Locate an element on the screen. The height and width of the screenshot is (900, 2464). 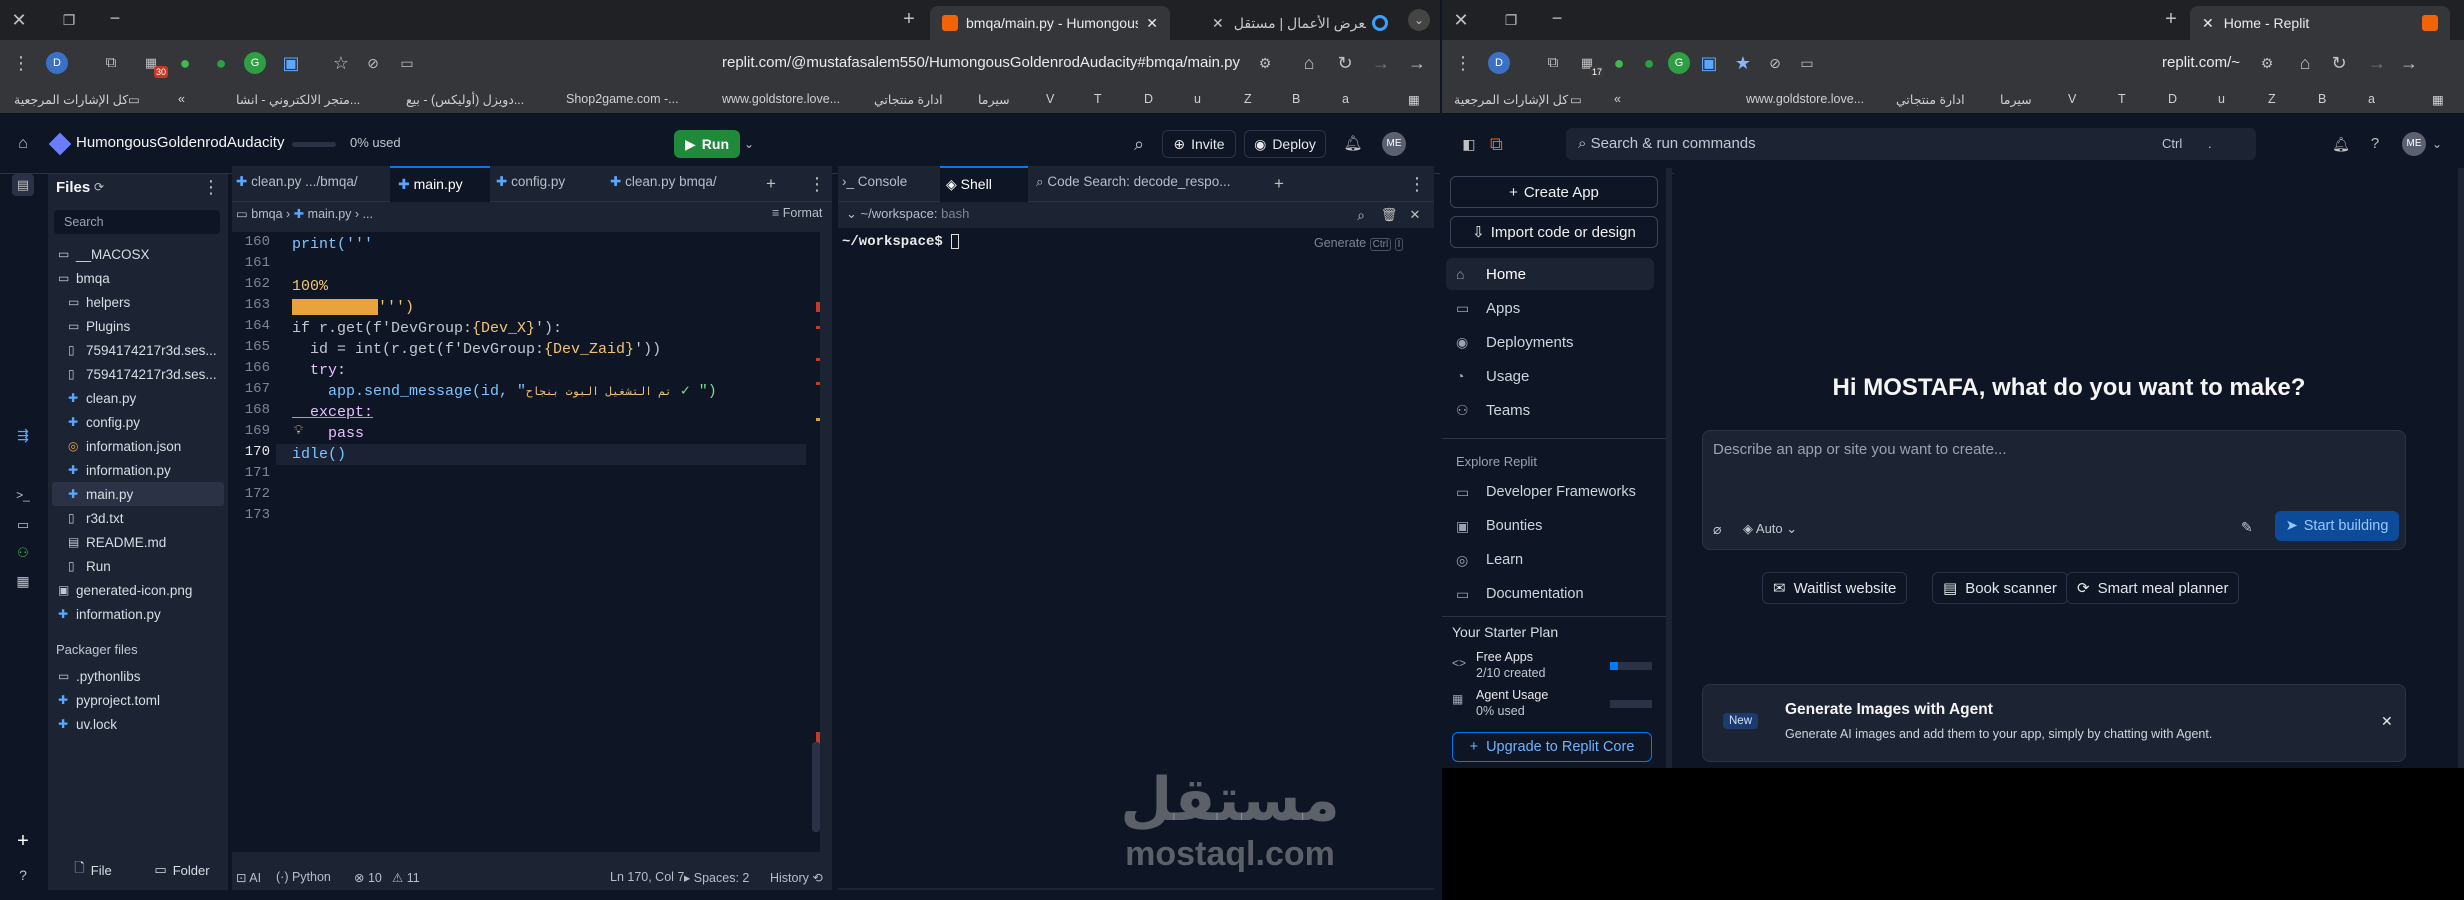
close-banner-icon: ✕ is located at coordinates (2387, 721).